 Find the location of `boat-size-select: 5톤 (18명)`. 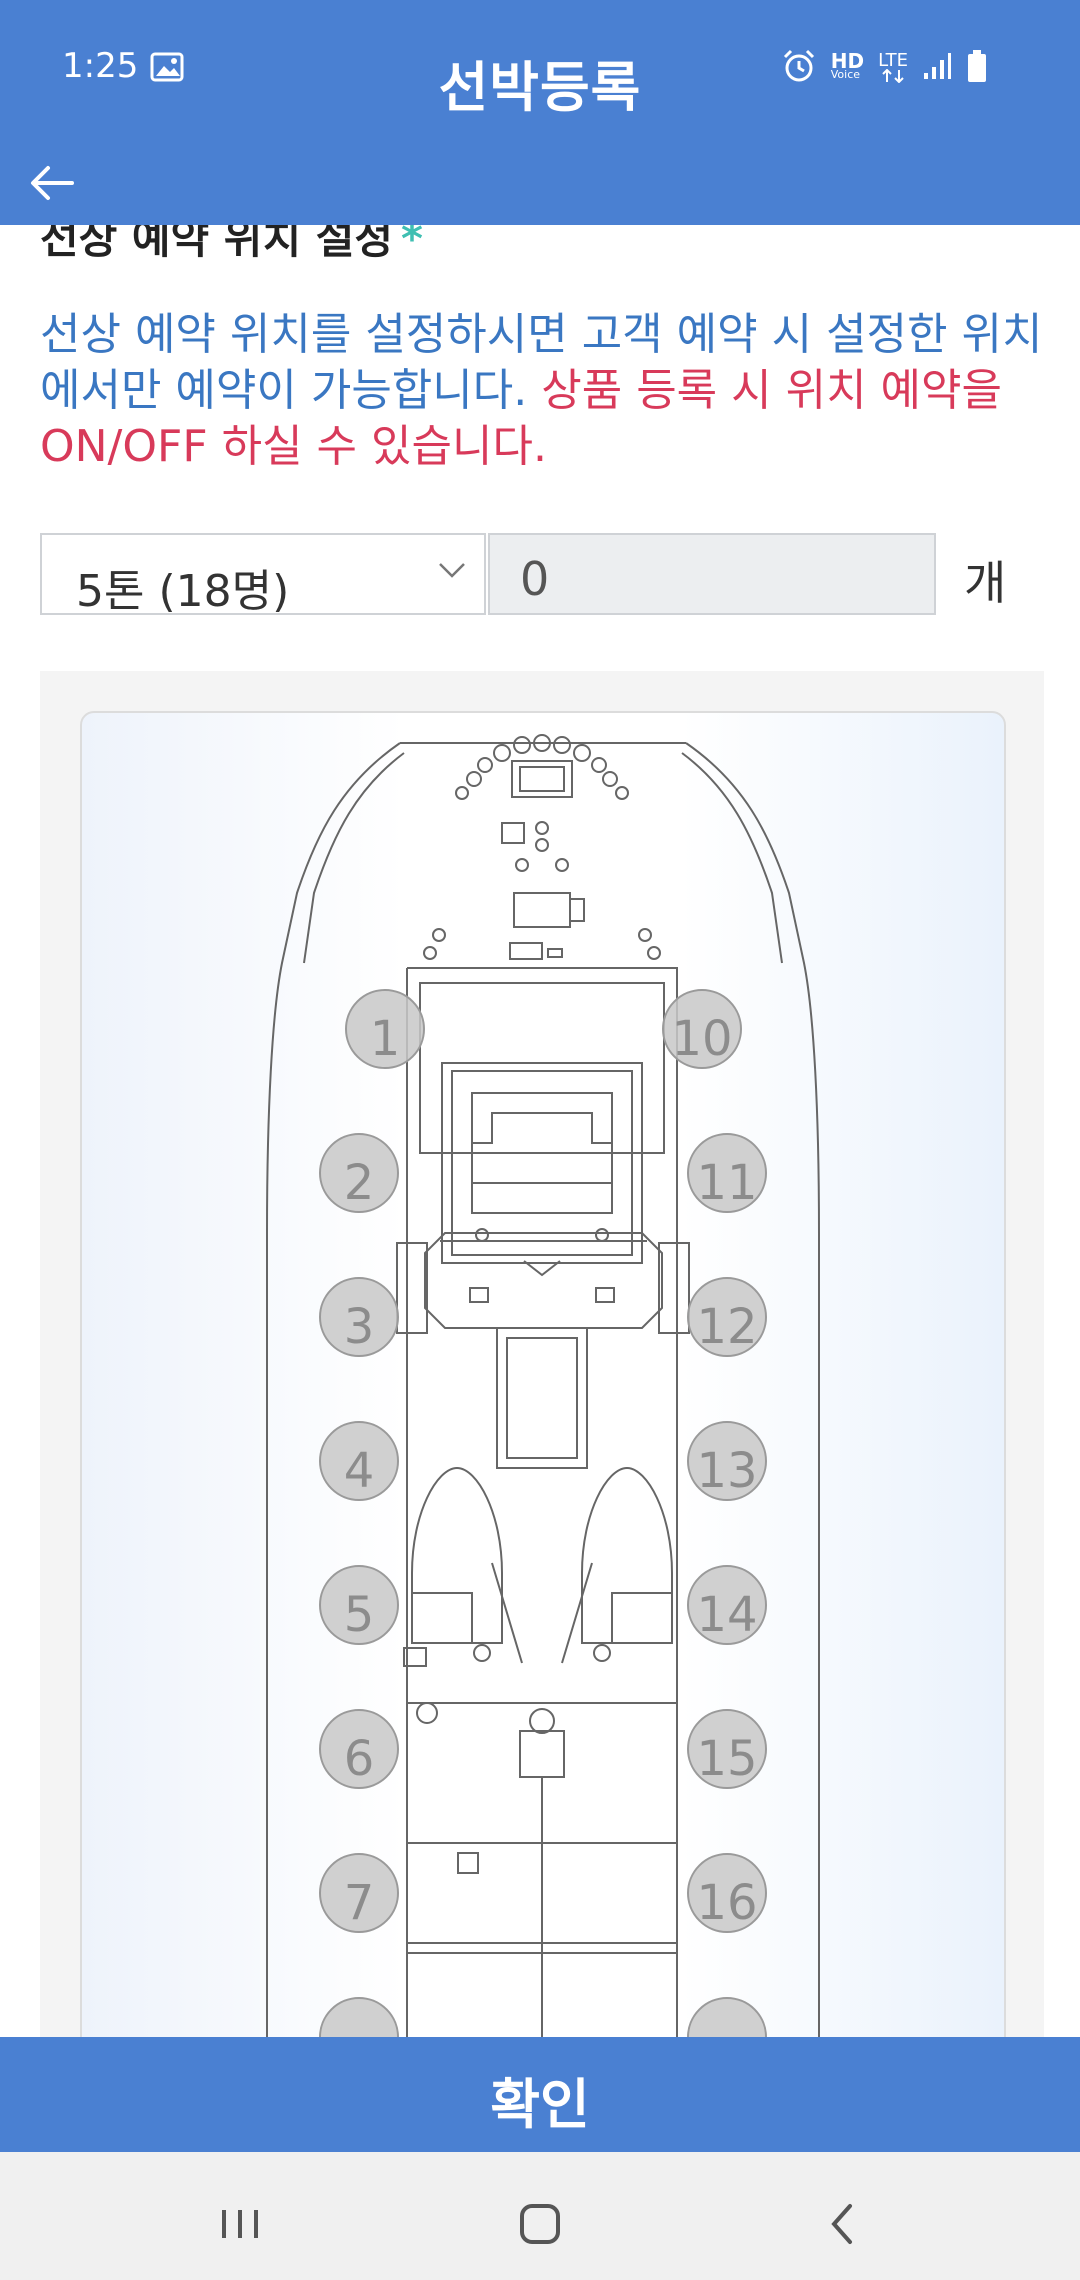

boat-size-select: 5톤 (18명) is located at coordinates (263, 575).